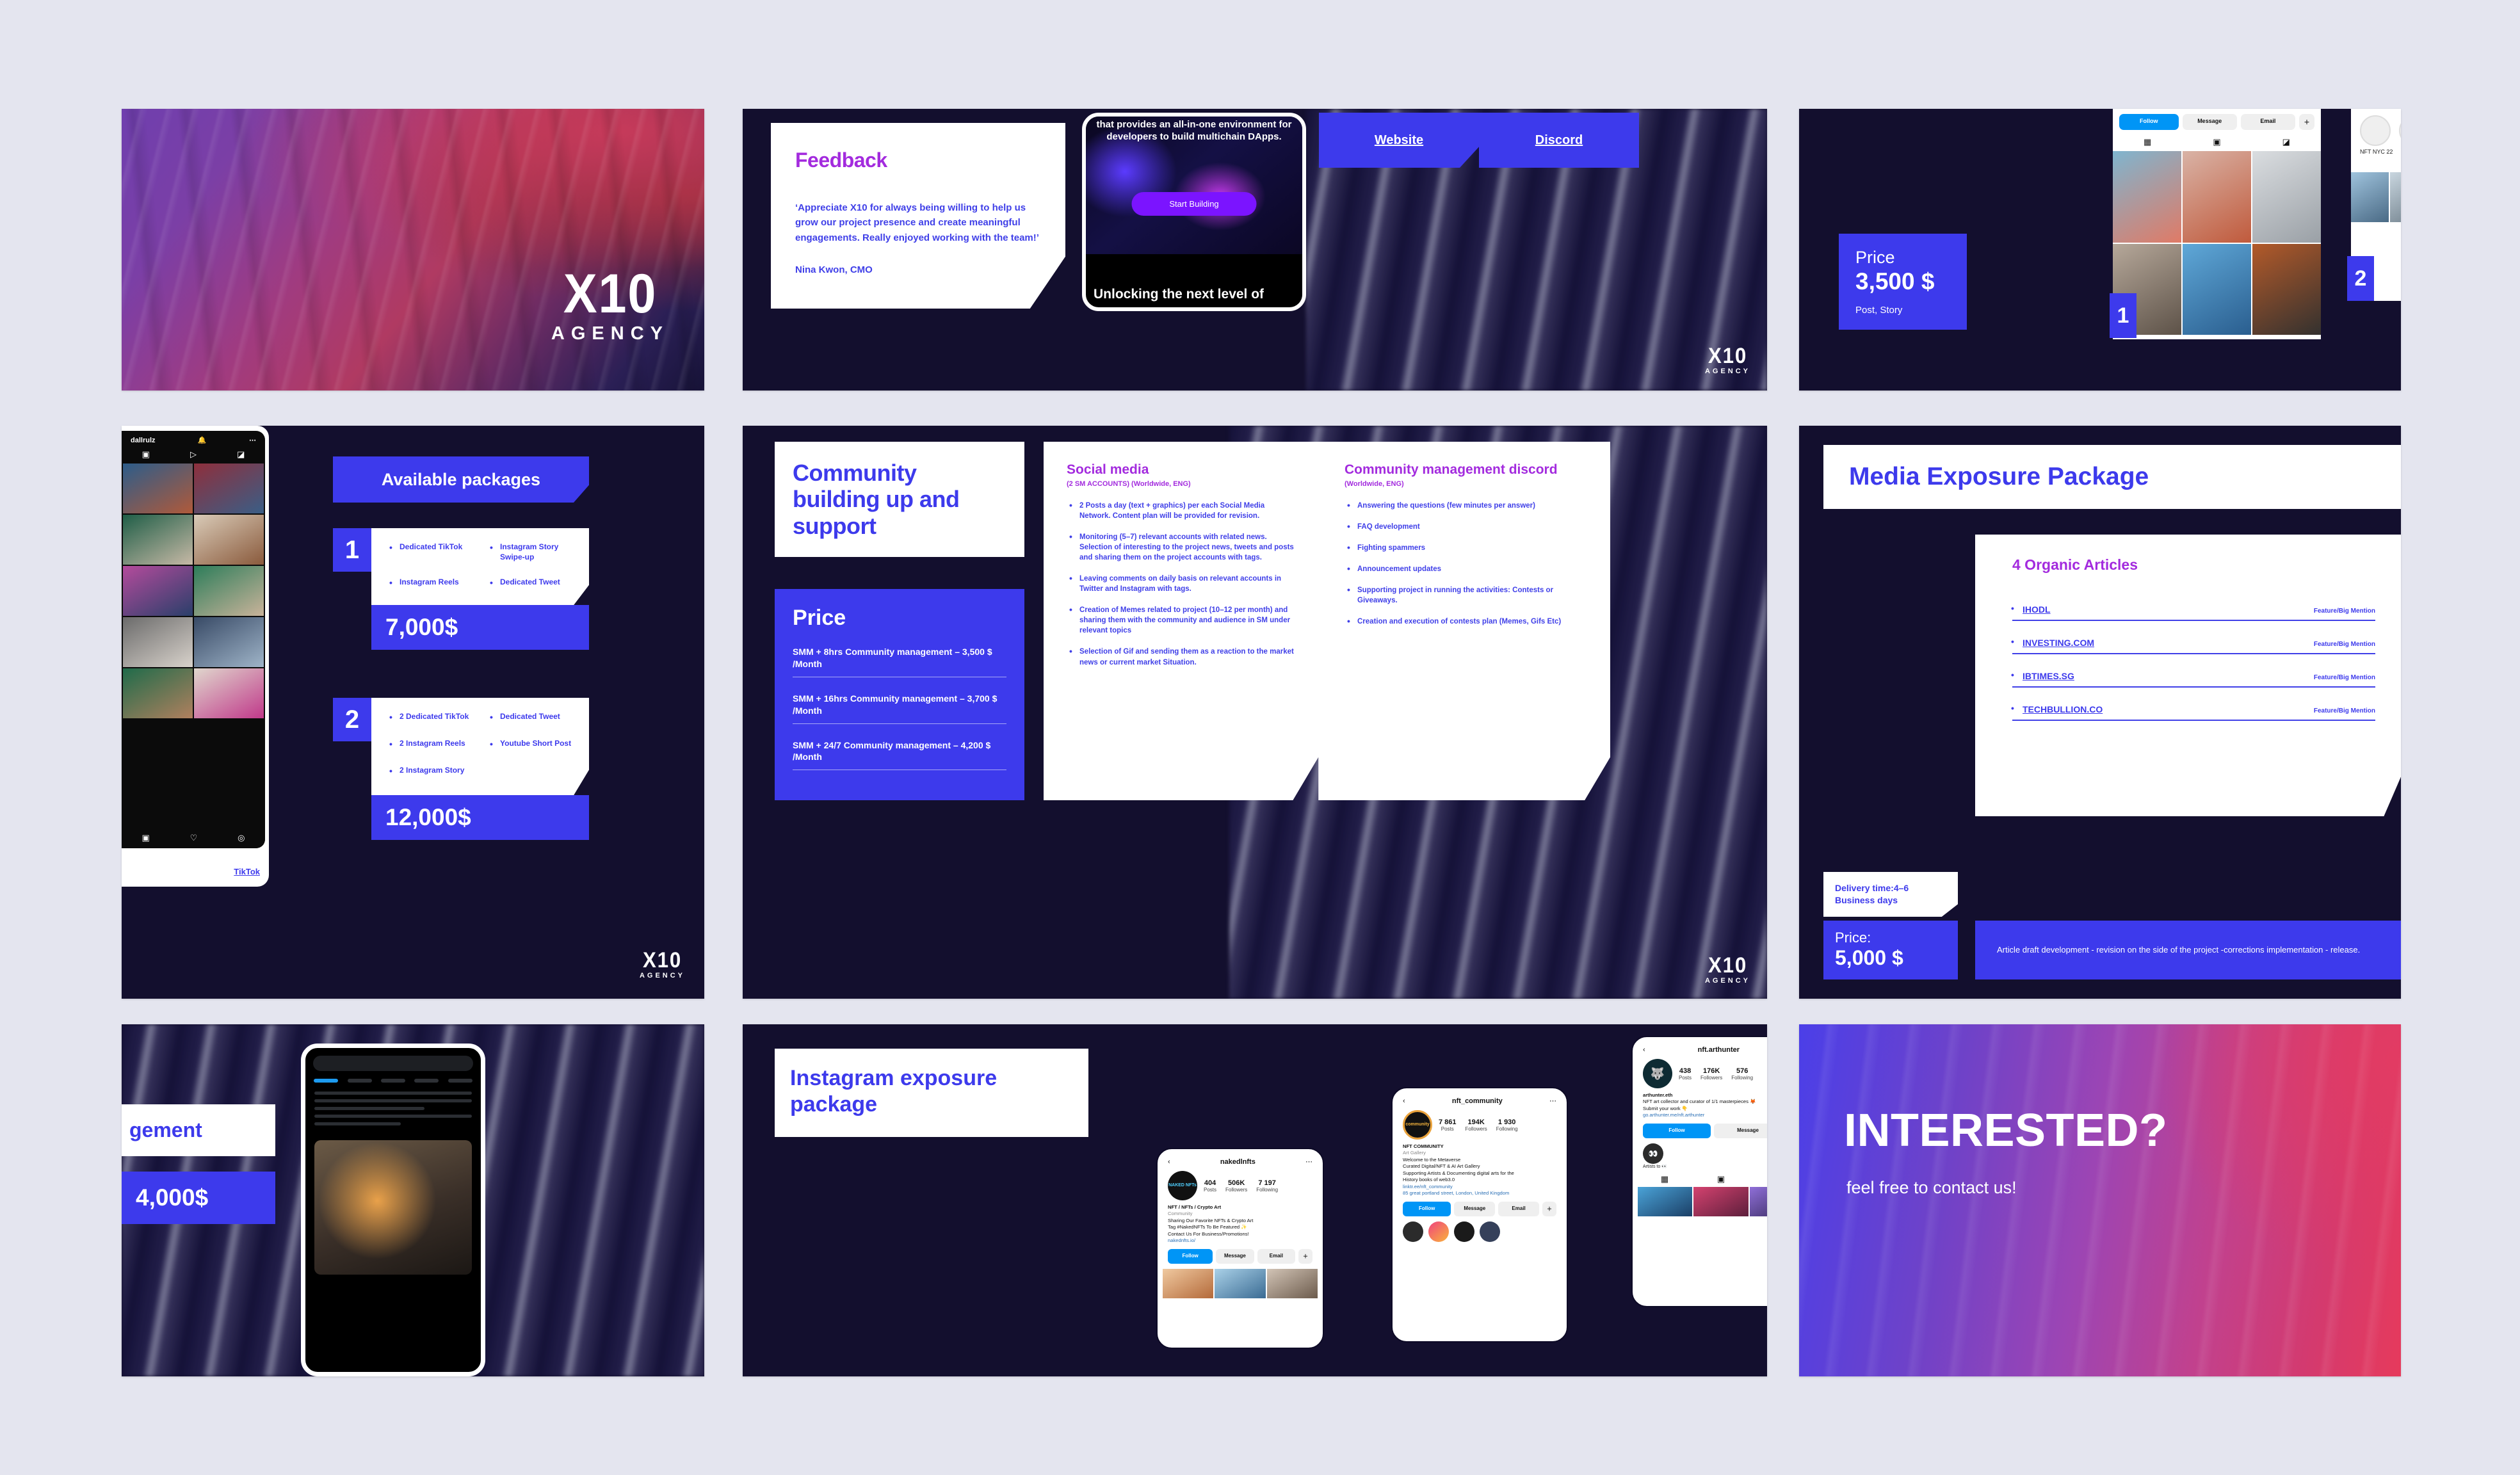  Describe the element at coordinates (393, 1063) in the screenshot. I see `search-field` at that location.